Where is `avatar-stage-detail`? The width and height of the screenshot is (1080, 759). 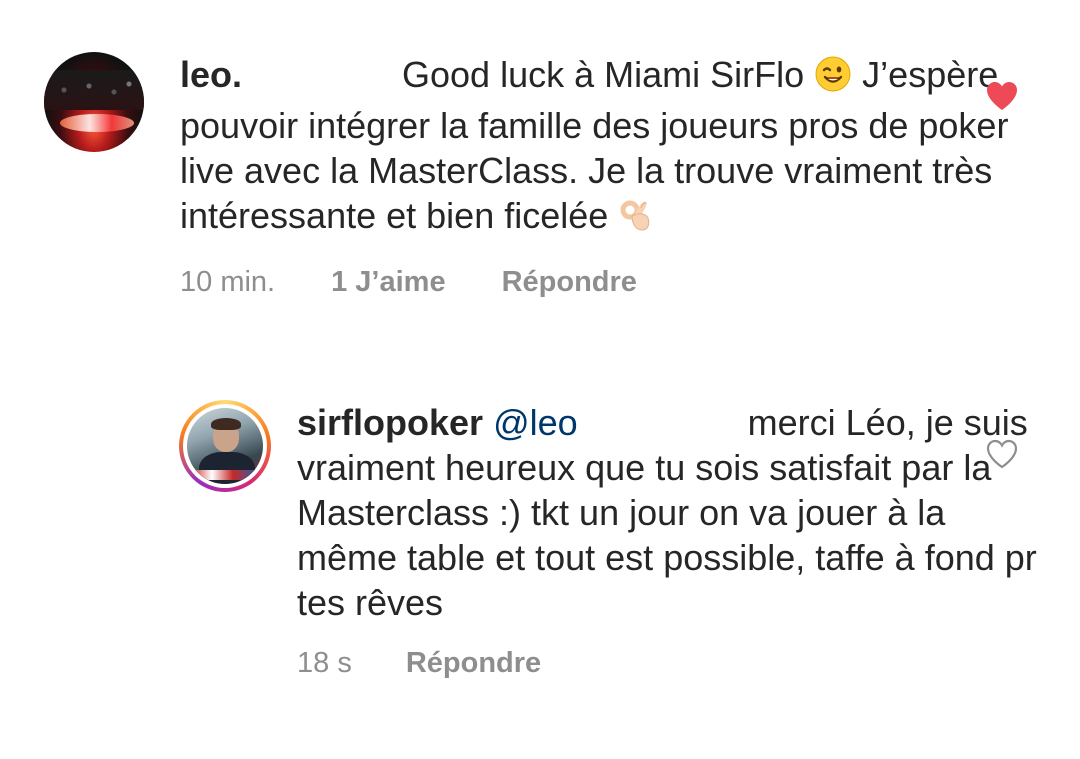 avatar-stage-detail is located at coordinates (97, 123).